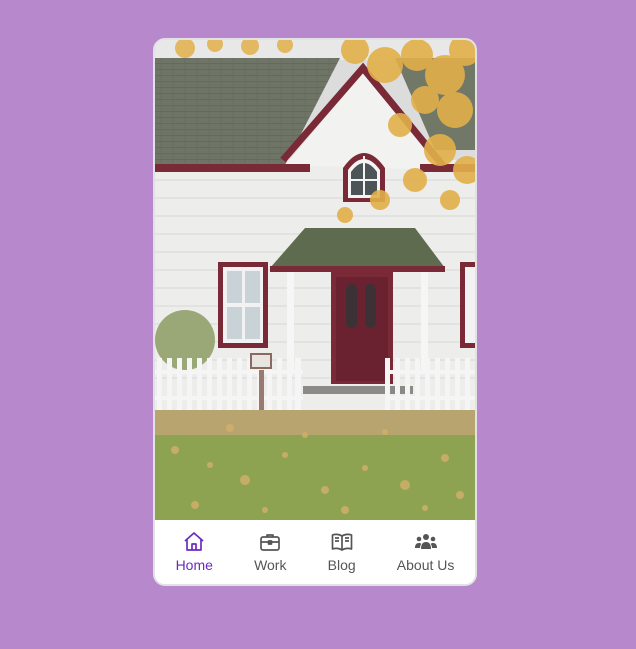 The width and height of the screenshot is (636, 649). I want to click on nav-item-about-us: About Us, so click(426, 552).